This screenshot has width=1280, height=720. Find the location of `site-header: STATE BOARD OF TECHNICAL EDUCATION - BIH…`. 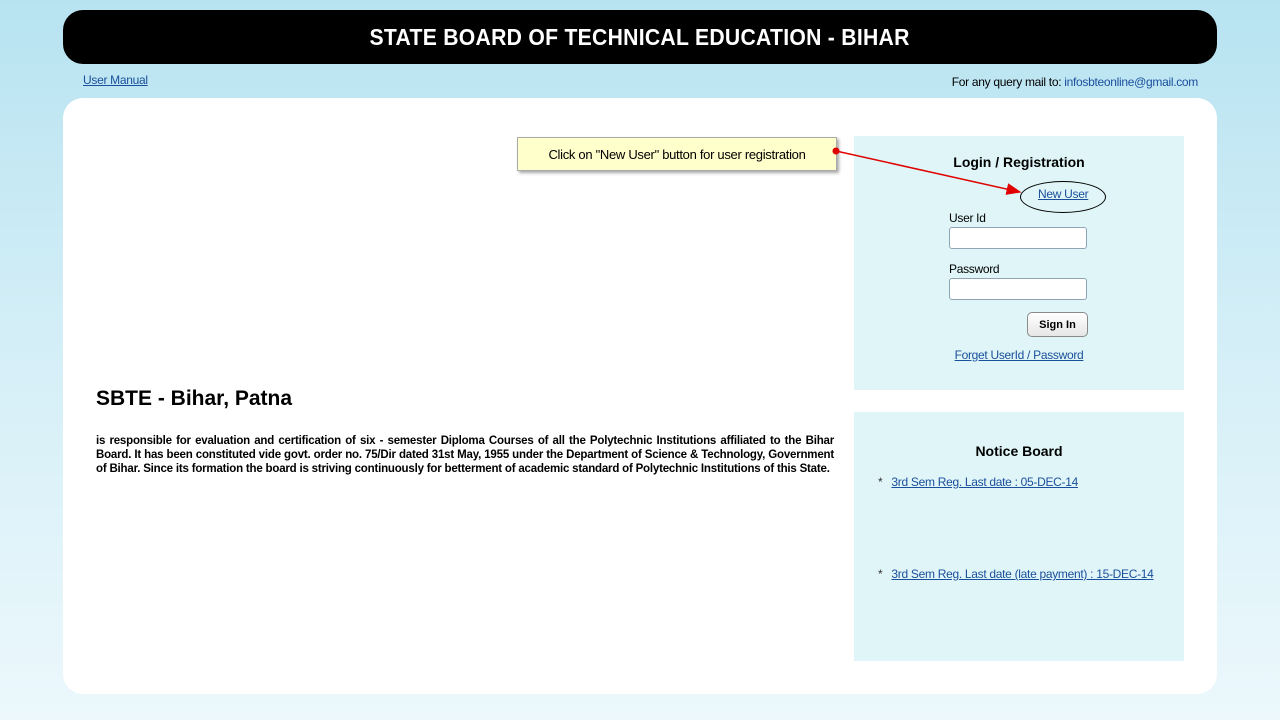

site-header: STATE BOARD OF TECHNICAL EDUCATION - BIH… is located at coordinates (640, 37).